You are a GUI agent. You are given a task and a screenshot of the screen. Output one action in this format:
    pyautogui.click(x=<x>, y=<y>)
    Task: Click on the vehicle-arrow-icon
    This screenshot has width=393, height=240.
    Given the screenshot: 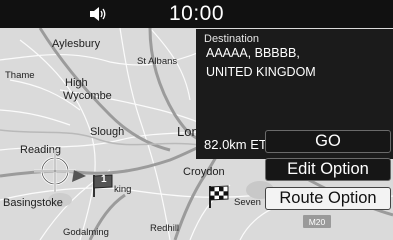 What is the action you would take?
    pyautogui.click(x=79, y=176)
    